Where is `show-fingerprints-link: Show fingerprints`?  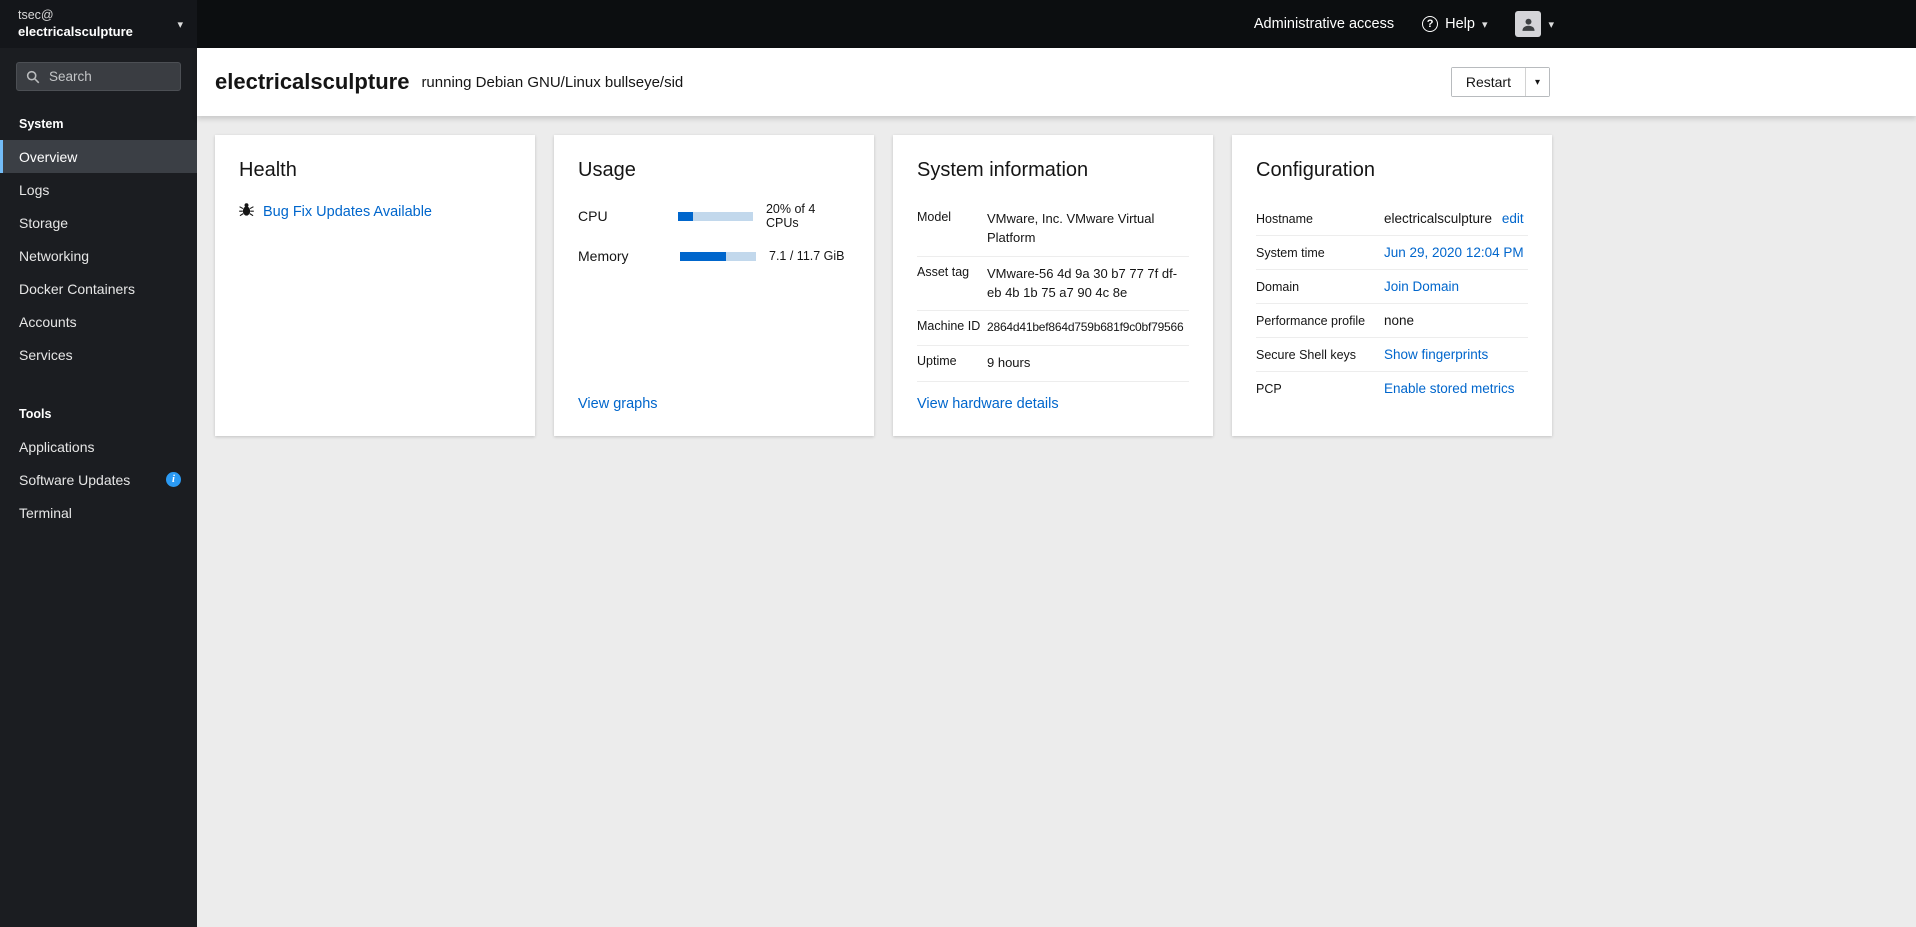
show-fingerprints-link: Show fingerprints is located at coordinates (1436, 354).